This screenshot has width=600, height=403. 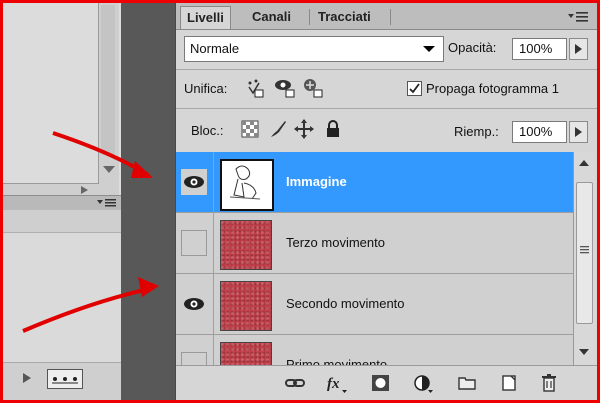 What do you see at coordinates (492, 88) in the screenshot?
I see `propagate-label: Propaga fotogramma 1` at bounding box center [492, 88].